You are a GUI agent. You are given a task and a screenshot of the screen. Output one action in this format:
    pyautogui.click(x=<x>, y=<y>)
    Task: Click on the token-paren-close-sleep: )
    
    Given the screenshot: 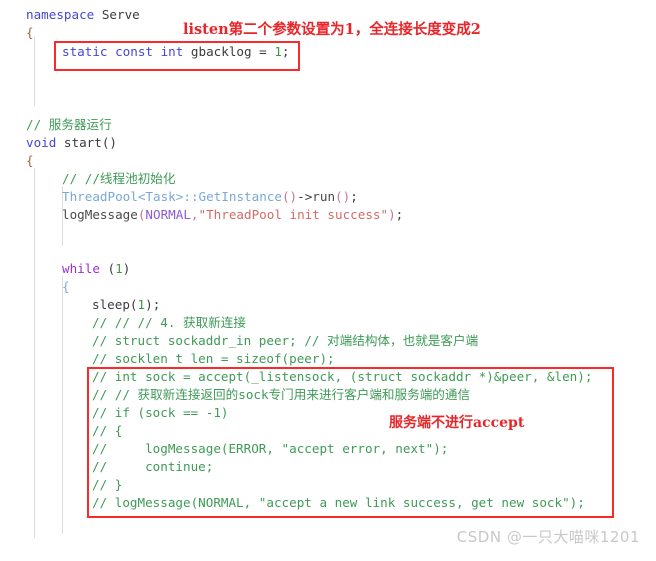 What is the action you would take?
    pyautogui.click(x=149, y=304)
    